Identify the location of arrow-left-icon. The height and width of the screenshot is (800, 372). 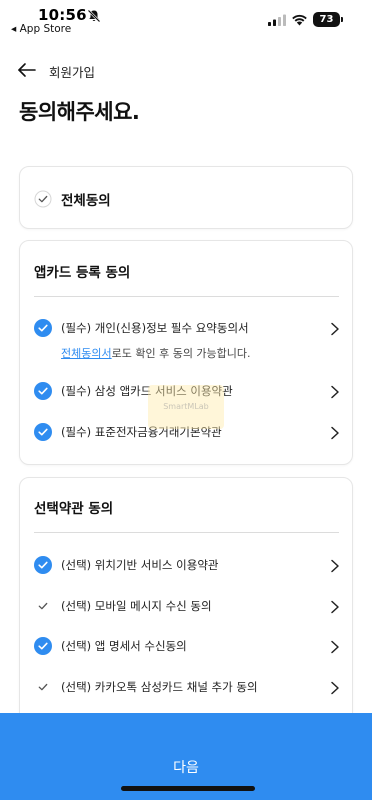
(27, 70).